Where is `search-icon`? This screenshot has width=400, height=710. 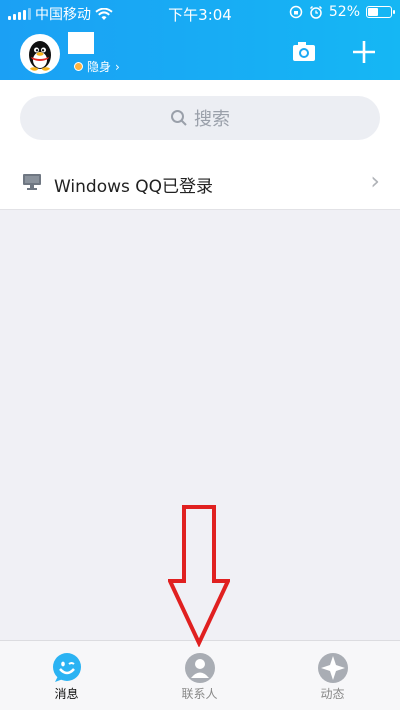 search-icon is located at coordinates (179, 118).